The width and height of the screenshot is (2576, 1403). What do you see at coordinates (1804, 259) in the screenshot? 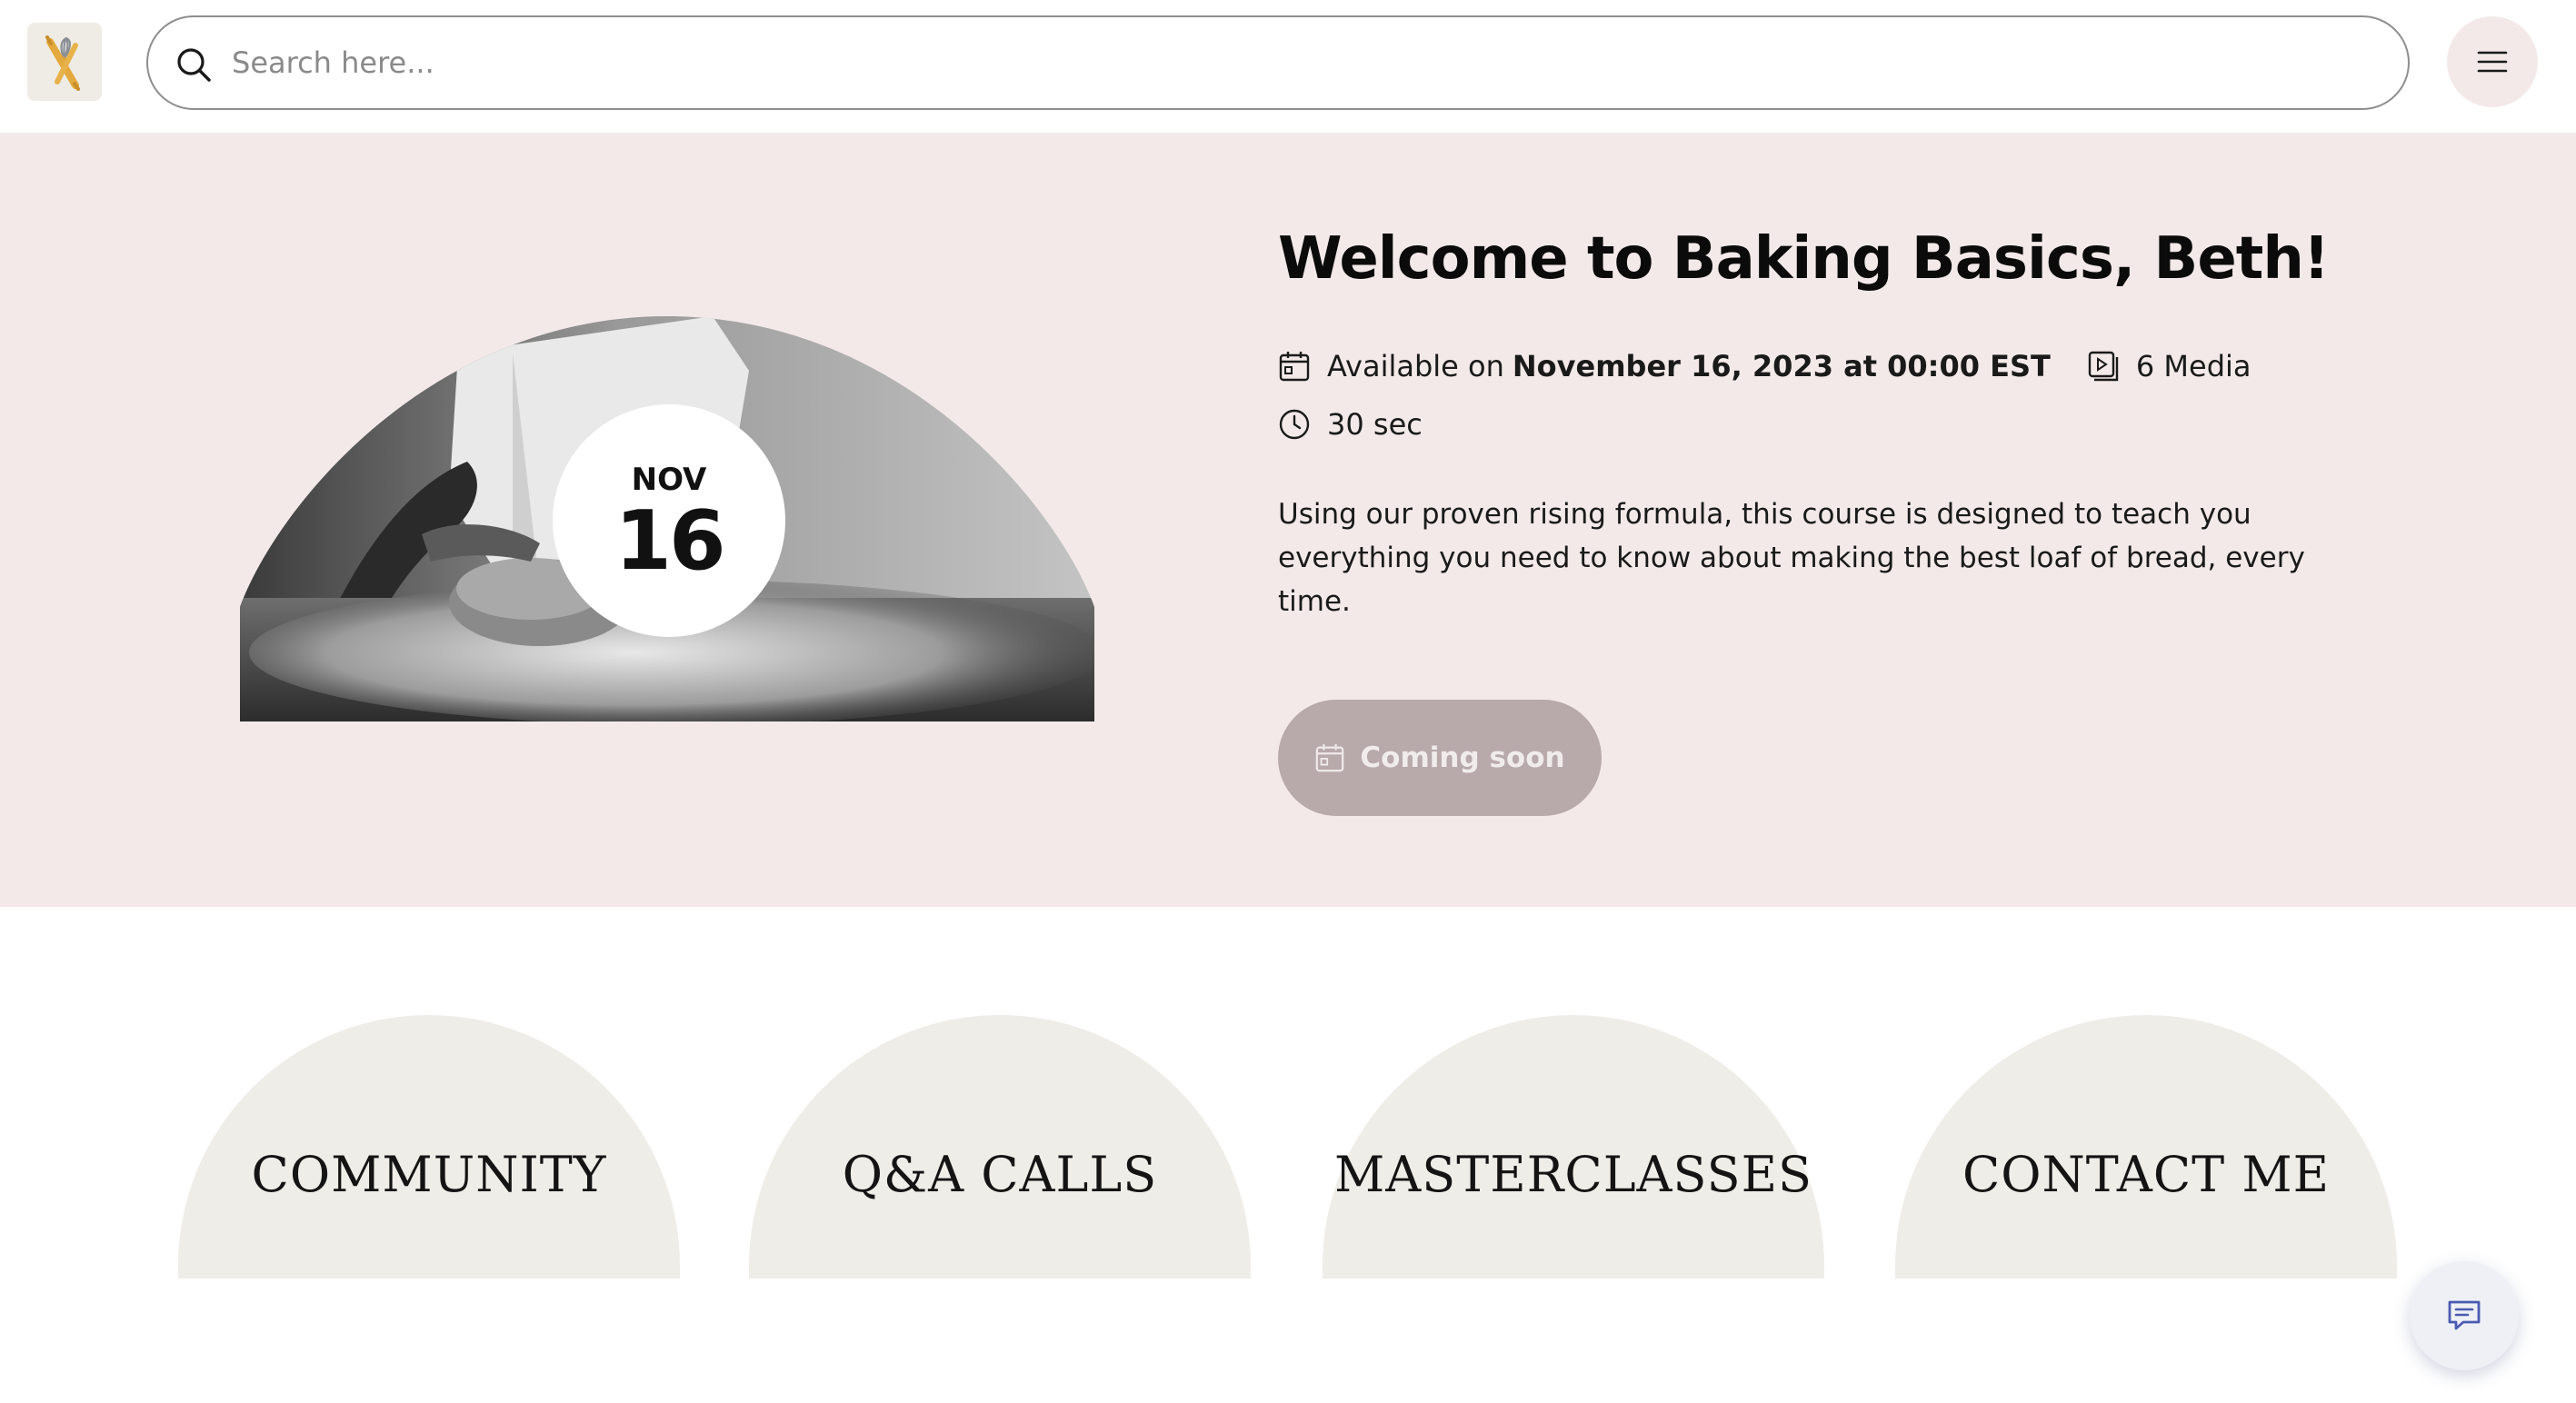
I see `page-title: Welcome to Baking Basics, Beth!` at bounding box center [1804, 259].